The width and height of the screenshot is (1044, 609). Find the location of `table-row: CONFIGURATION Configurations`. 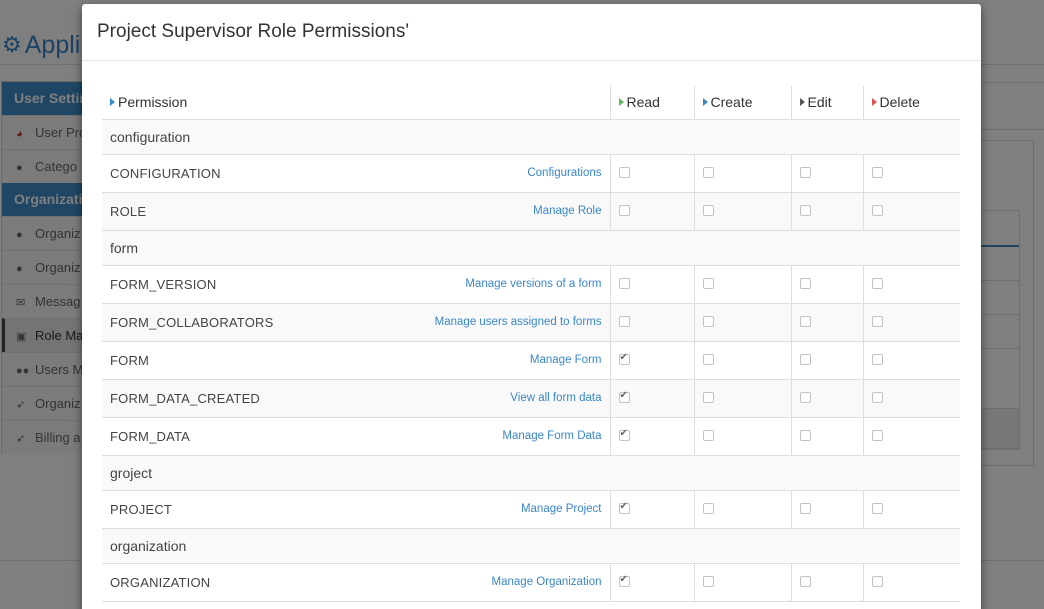

table-row: CONFIGURATION Configurations is located at coordinates (531, 173).